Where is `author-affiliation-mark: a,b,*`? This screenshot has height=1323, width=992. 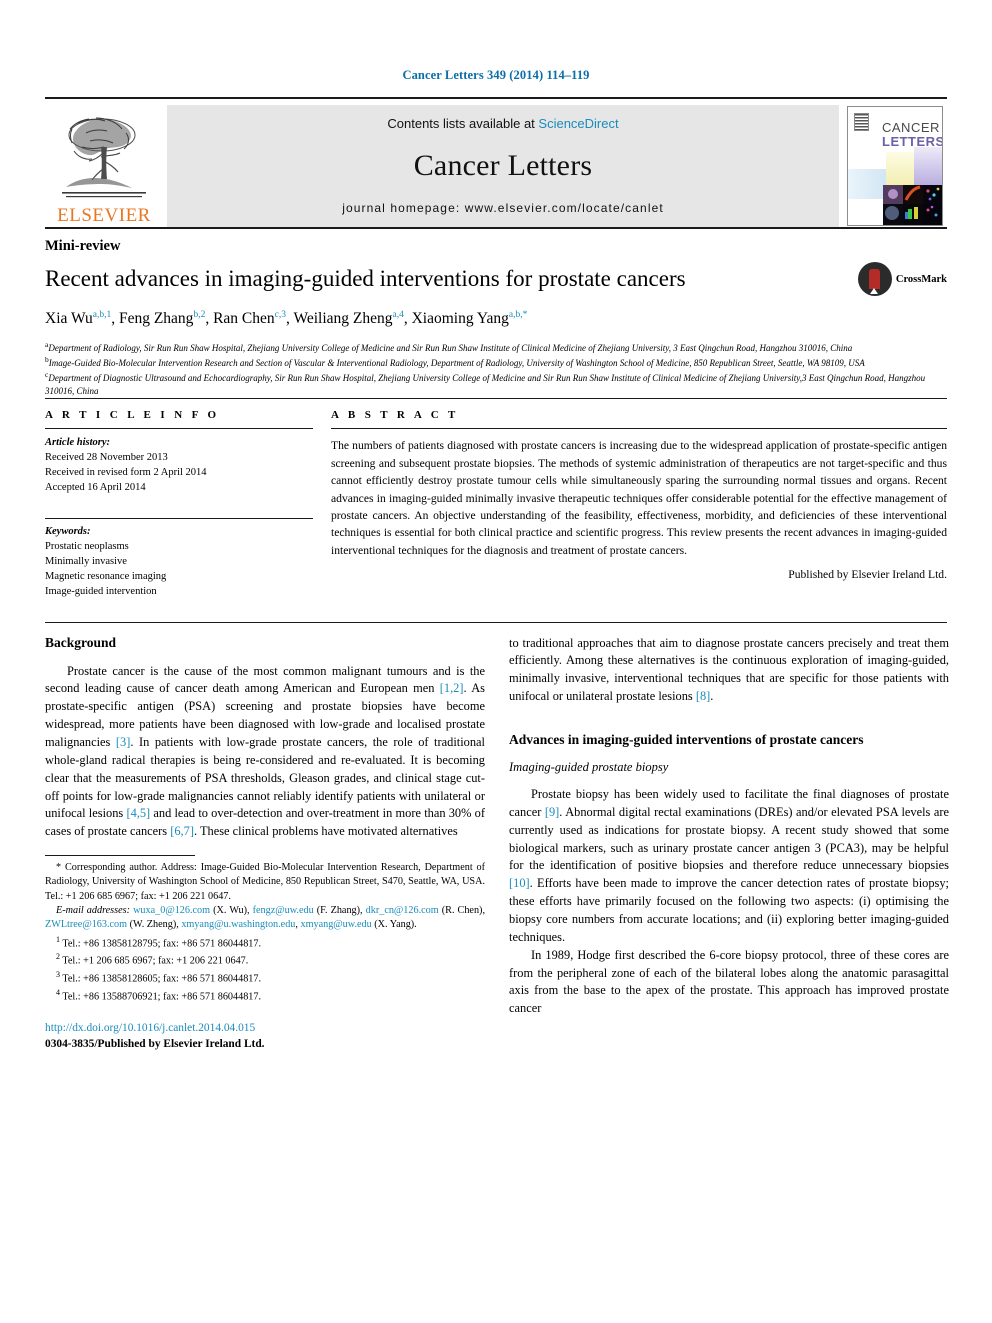 author-affiliation-mark: a,b,* is located at coordinates (518, 315).